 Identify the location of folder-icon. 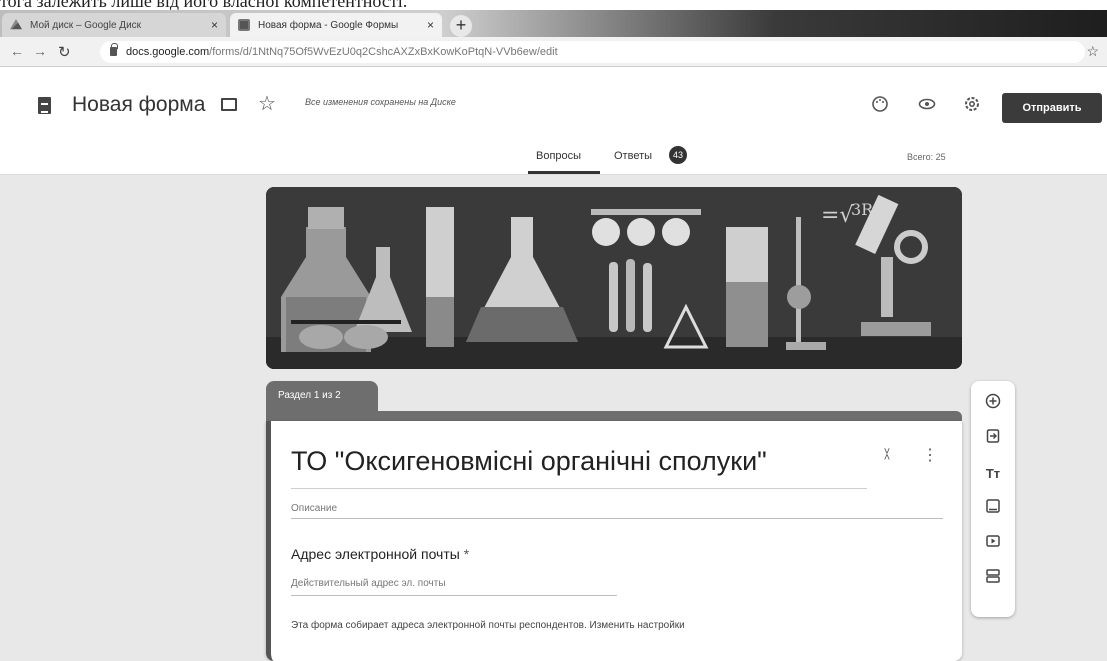
(229, 104).